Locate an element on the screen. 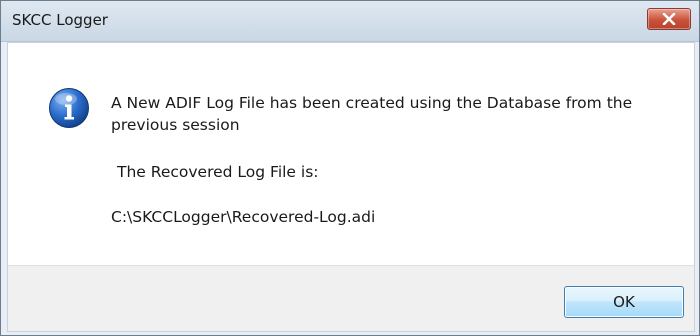 This screenshot has height=336, width=700. window-title: SKCC Logger is located at coordinates (60, 20).